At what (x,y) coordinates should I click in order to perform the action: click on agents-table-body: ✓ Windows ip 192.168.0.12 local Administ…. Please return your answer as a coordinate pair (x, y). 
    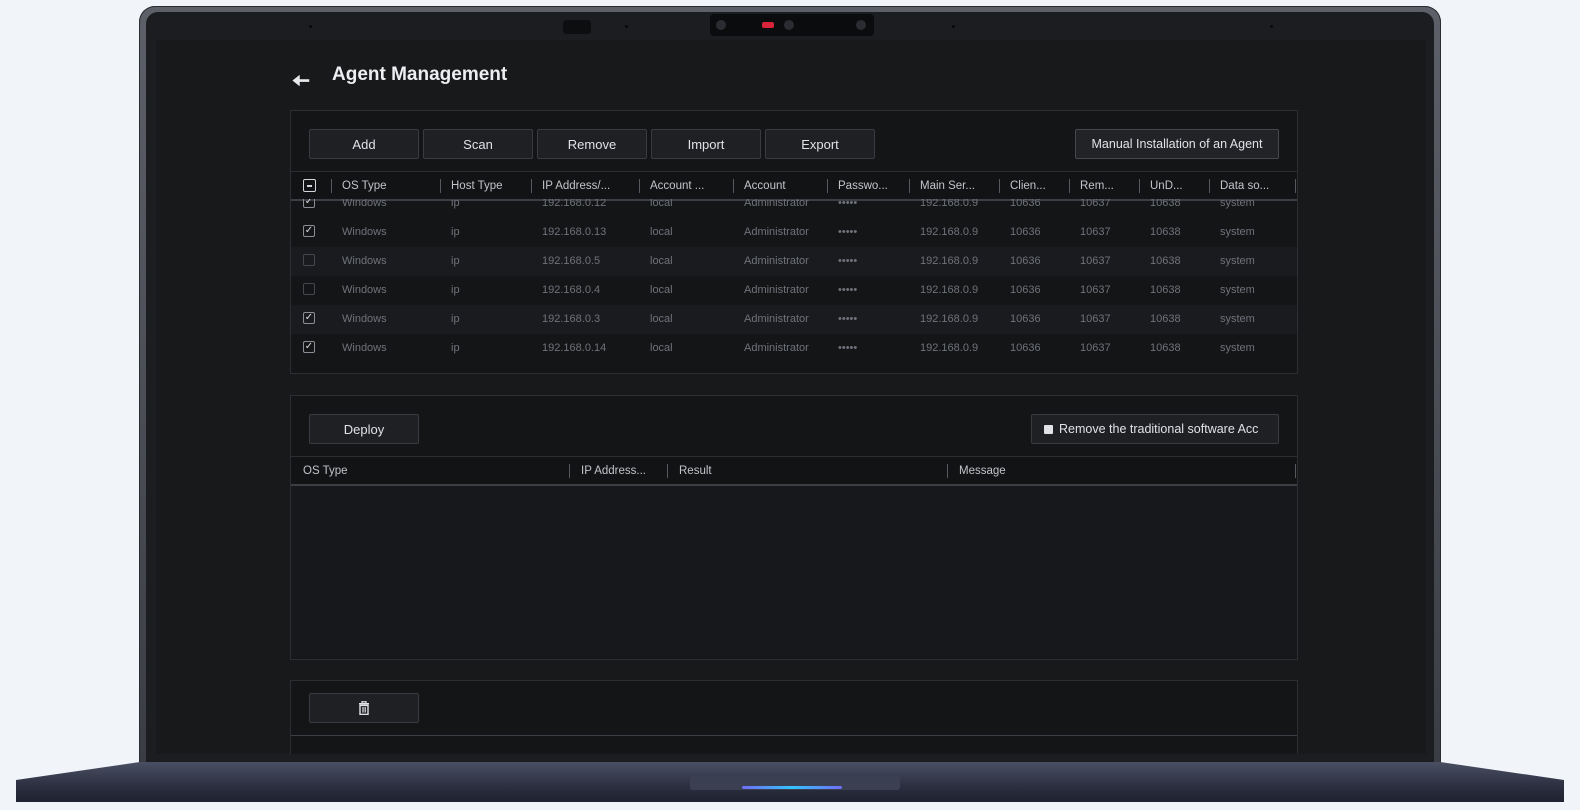
    Looking at the image, I should click on (794, 284).